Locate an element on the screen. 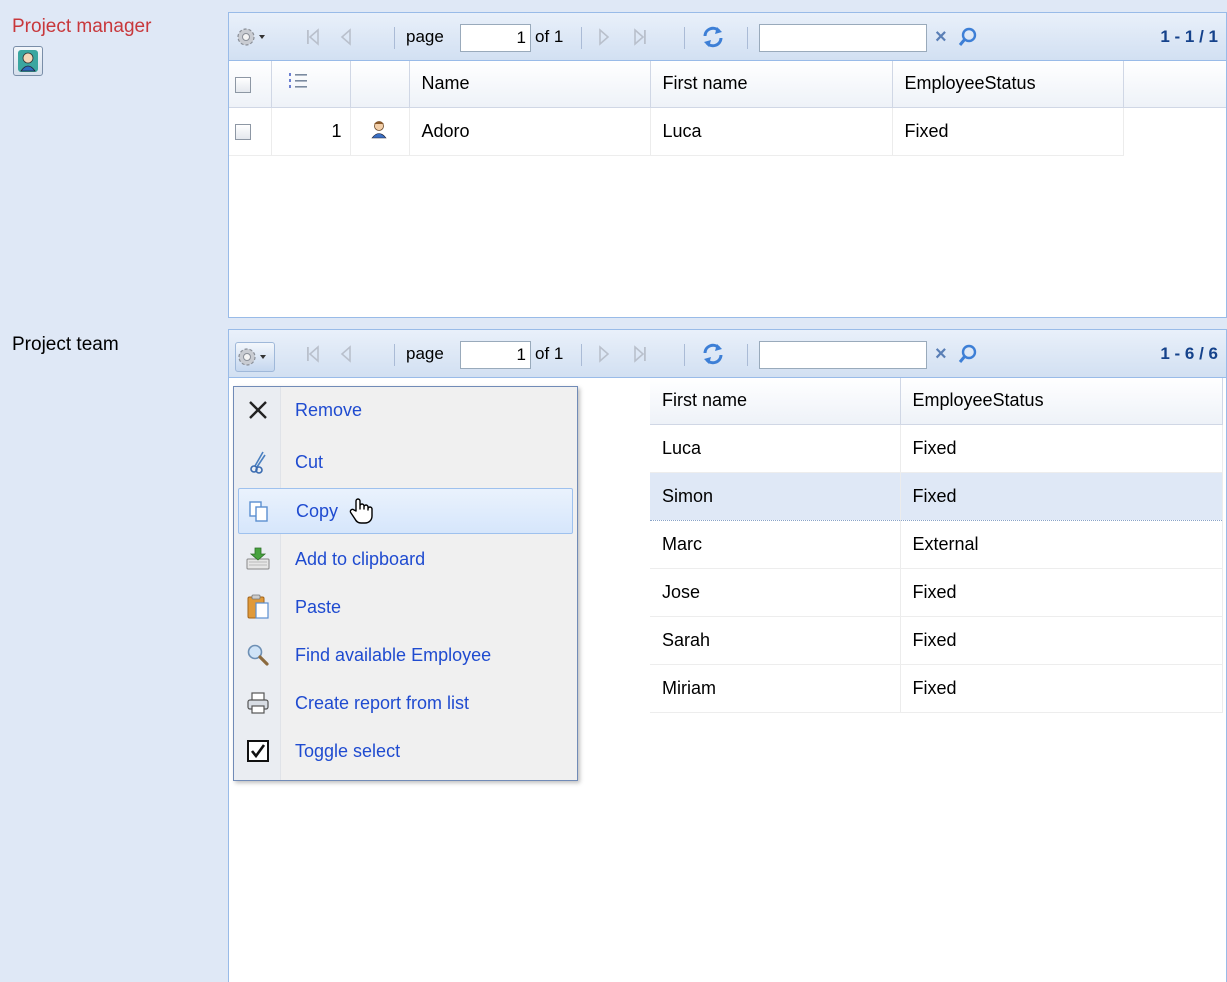  table-row: Jose Fixed is located at coordinates (936, 592).